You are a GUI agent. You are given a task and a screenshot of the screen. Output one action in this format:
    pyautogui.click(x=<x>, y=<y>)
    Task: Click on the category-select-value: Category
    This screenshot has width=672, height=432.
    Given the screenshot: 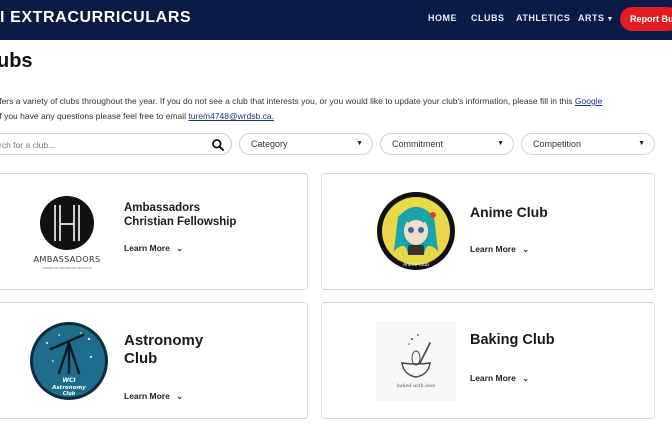 What is the action you would take?
    pyautogui.click(x=269, y=144)
    